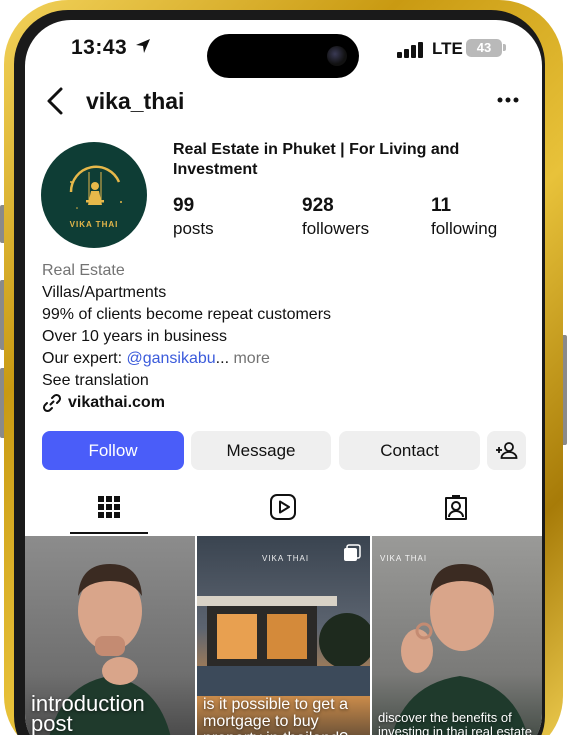  I want to click on message-button: Message, so click(261, 450).